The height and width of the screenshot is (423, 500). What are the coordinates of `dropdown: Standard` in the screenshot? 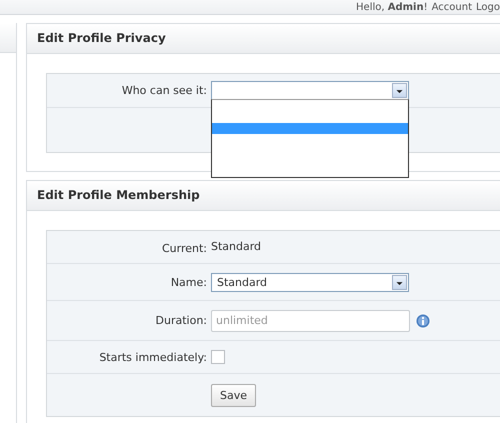 It's located at (310, 282).